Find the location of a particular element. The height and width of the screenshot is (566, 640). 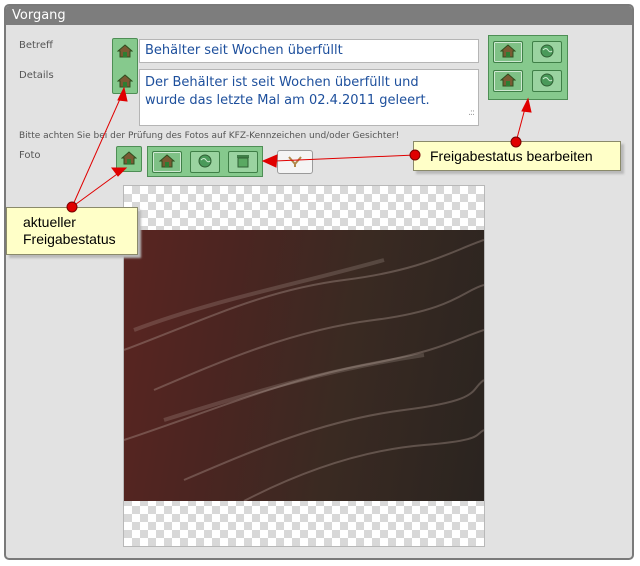

panel-title: Vorgang is located at coordinates (319, 15).